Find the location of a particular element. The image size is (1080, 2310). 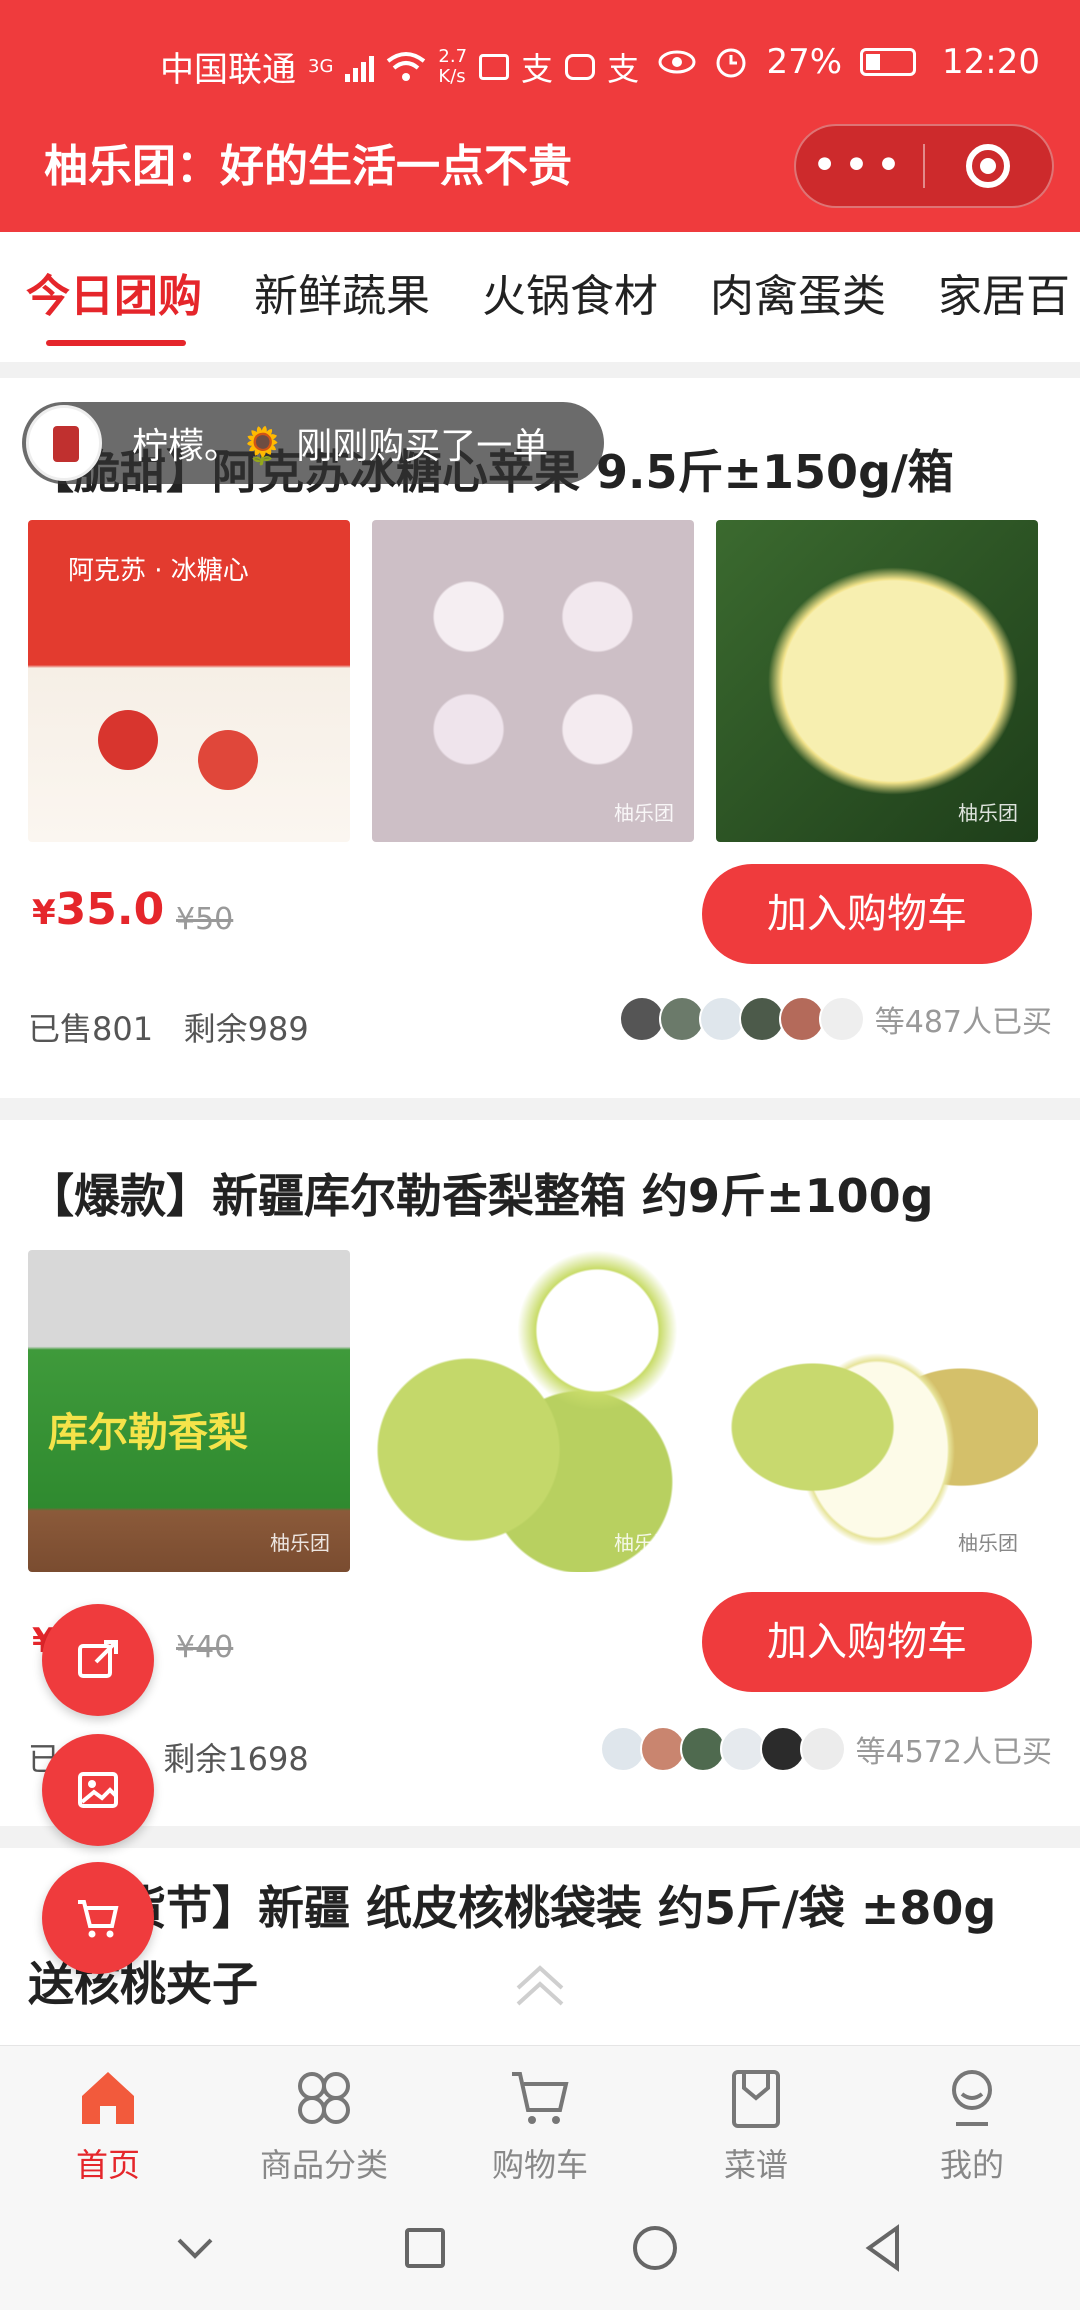

product-image: 库尔勒香梨 柚乐团 is located at coordinates (189, 1411).